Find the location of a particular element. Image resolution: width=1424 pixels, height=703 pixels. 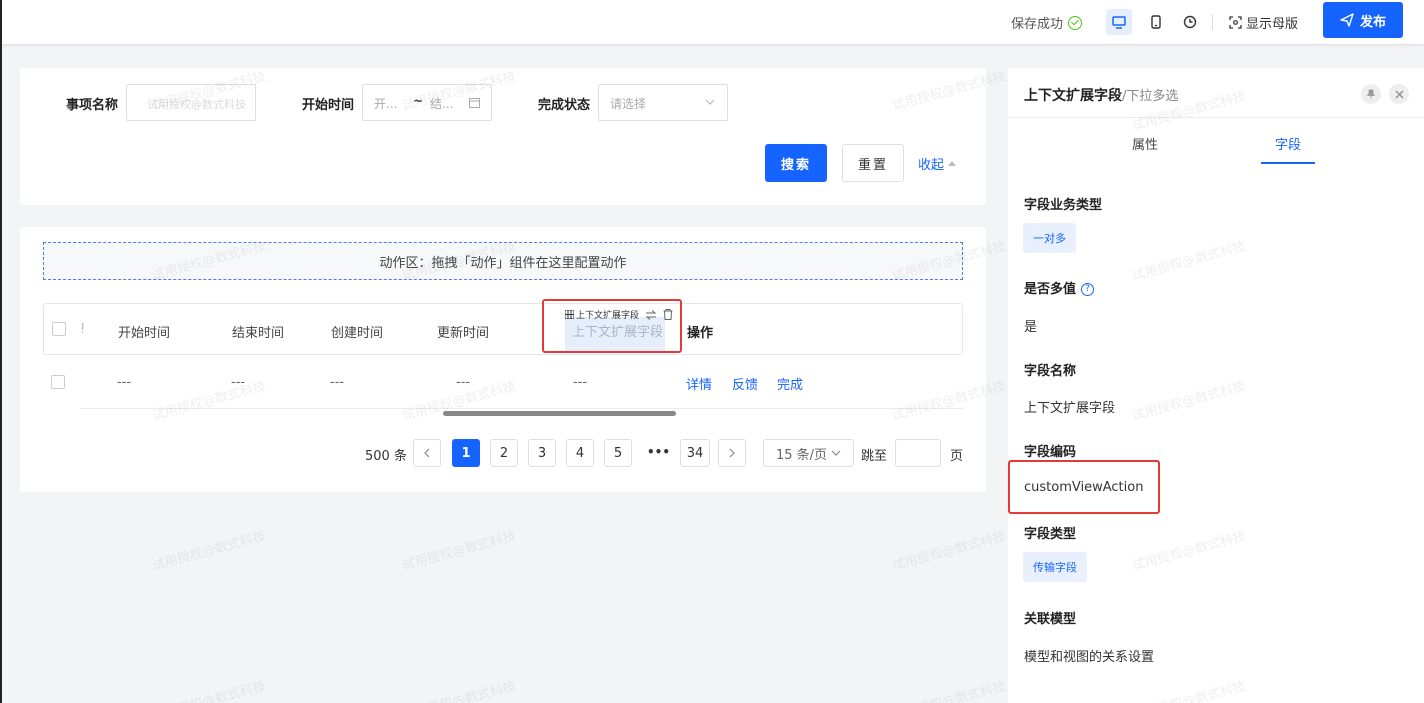

detail-link: 详情 is located at coordinates (699, 383).